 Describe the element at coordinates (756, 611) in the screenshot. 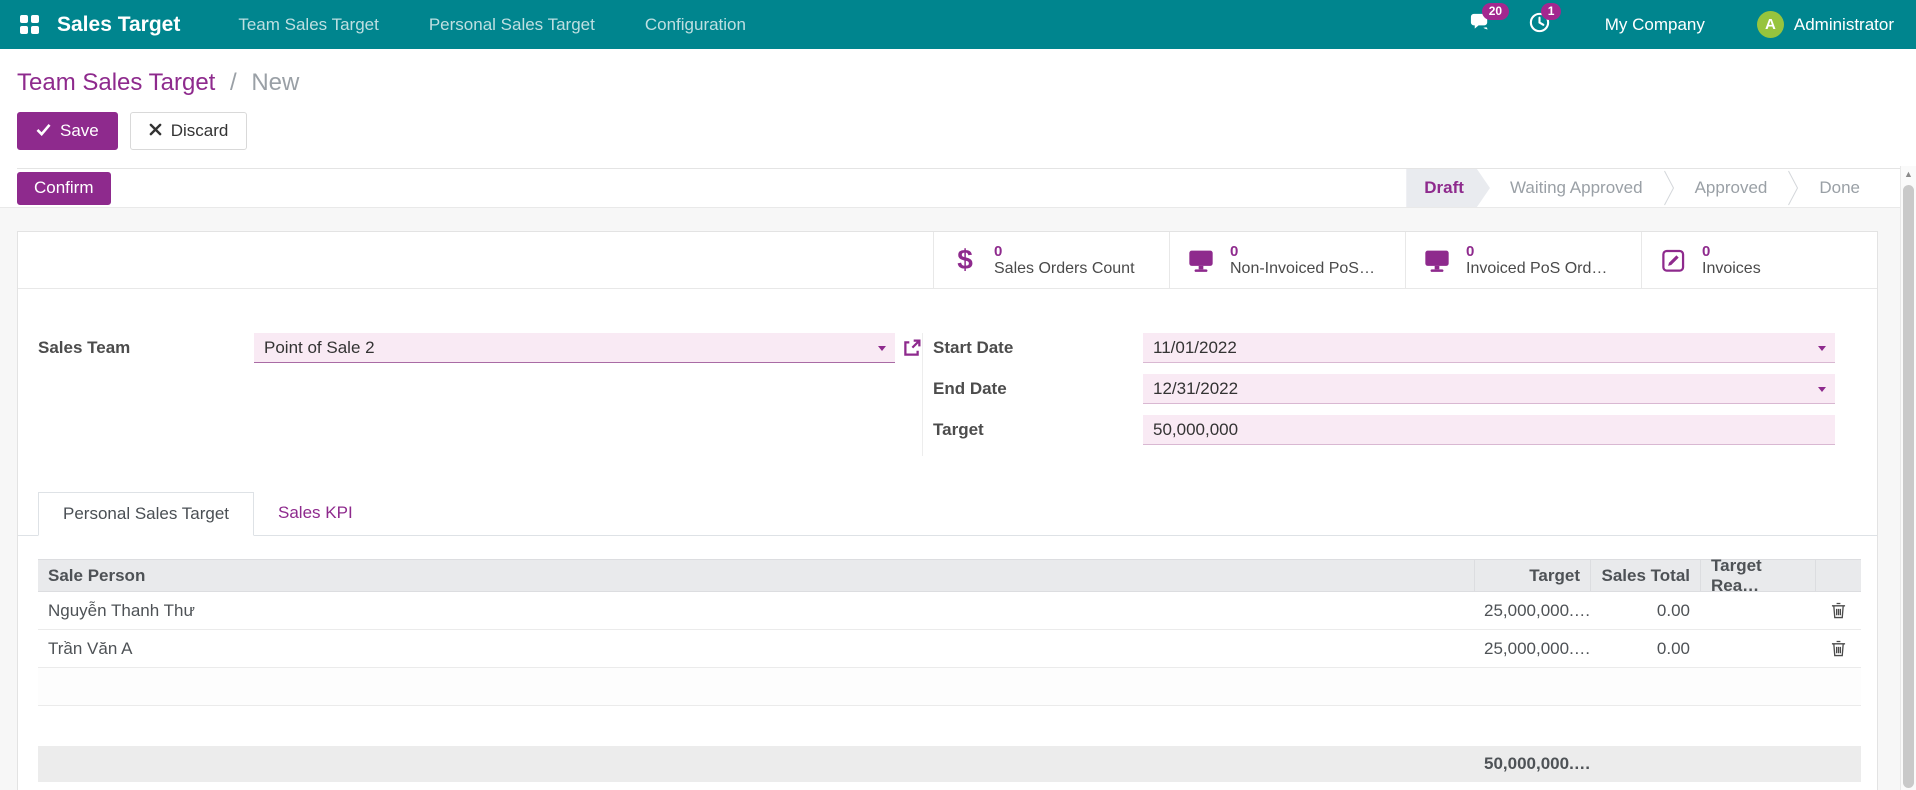

I see `cell-sale-person: Nguyễn Thanh Thư` at that location.